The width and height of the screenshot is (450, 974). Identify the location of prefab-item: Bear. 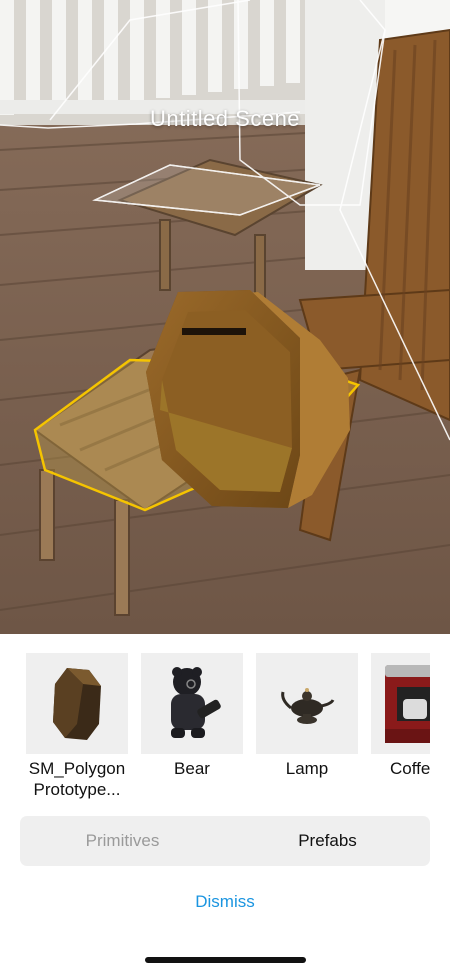
(192, 716).